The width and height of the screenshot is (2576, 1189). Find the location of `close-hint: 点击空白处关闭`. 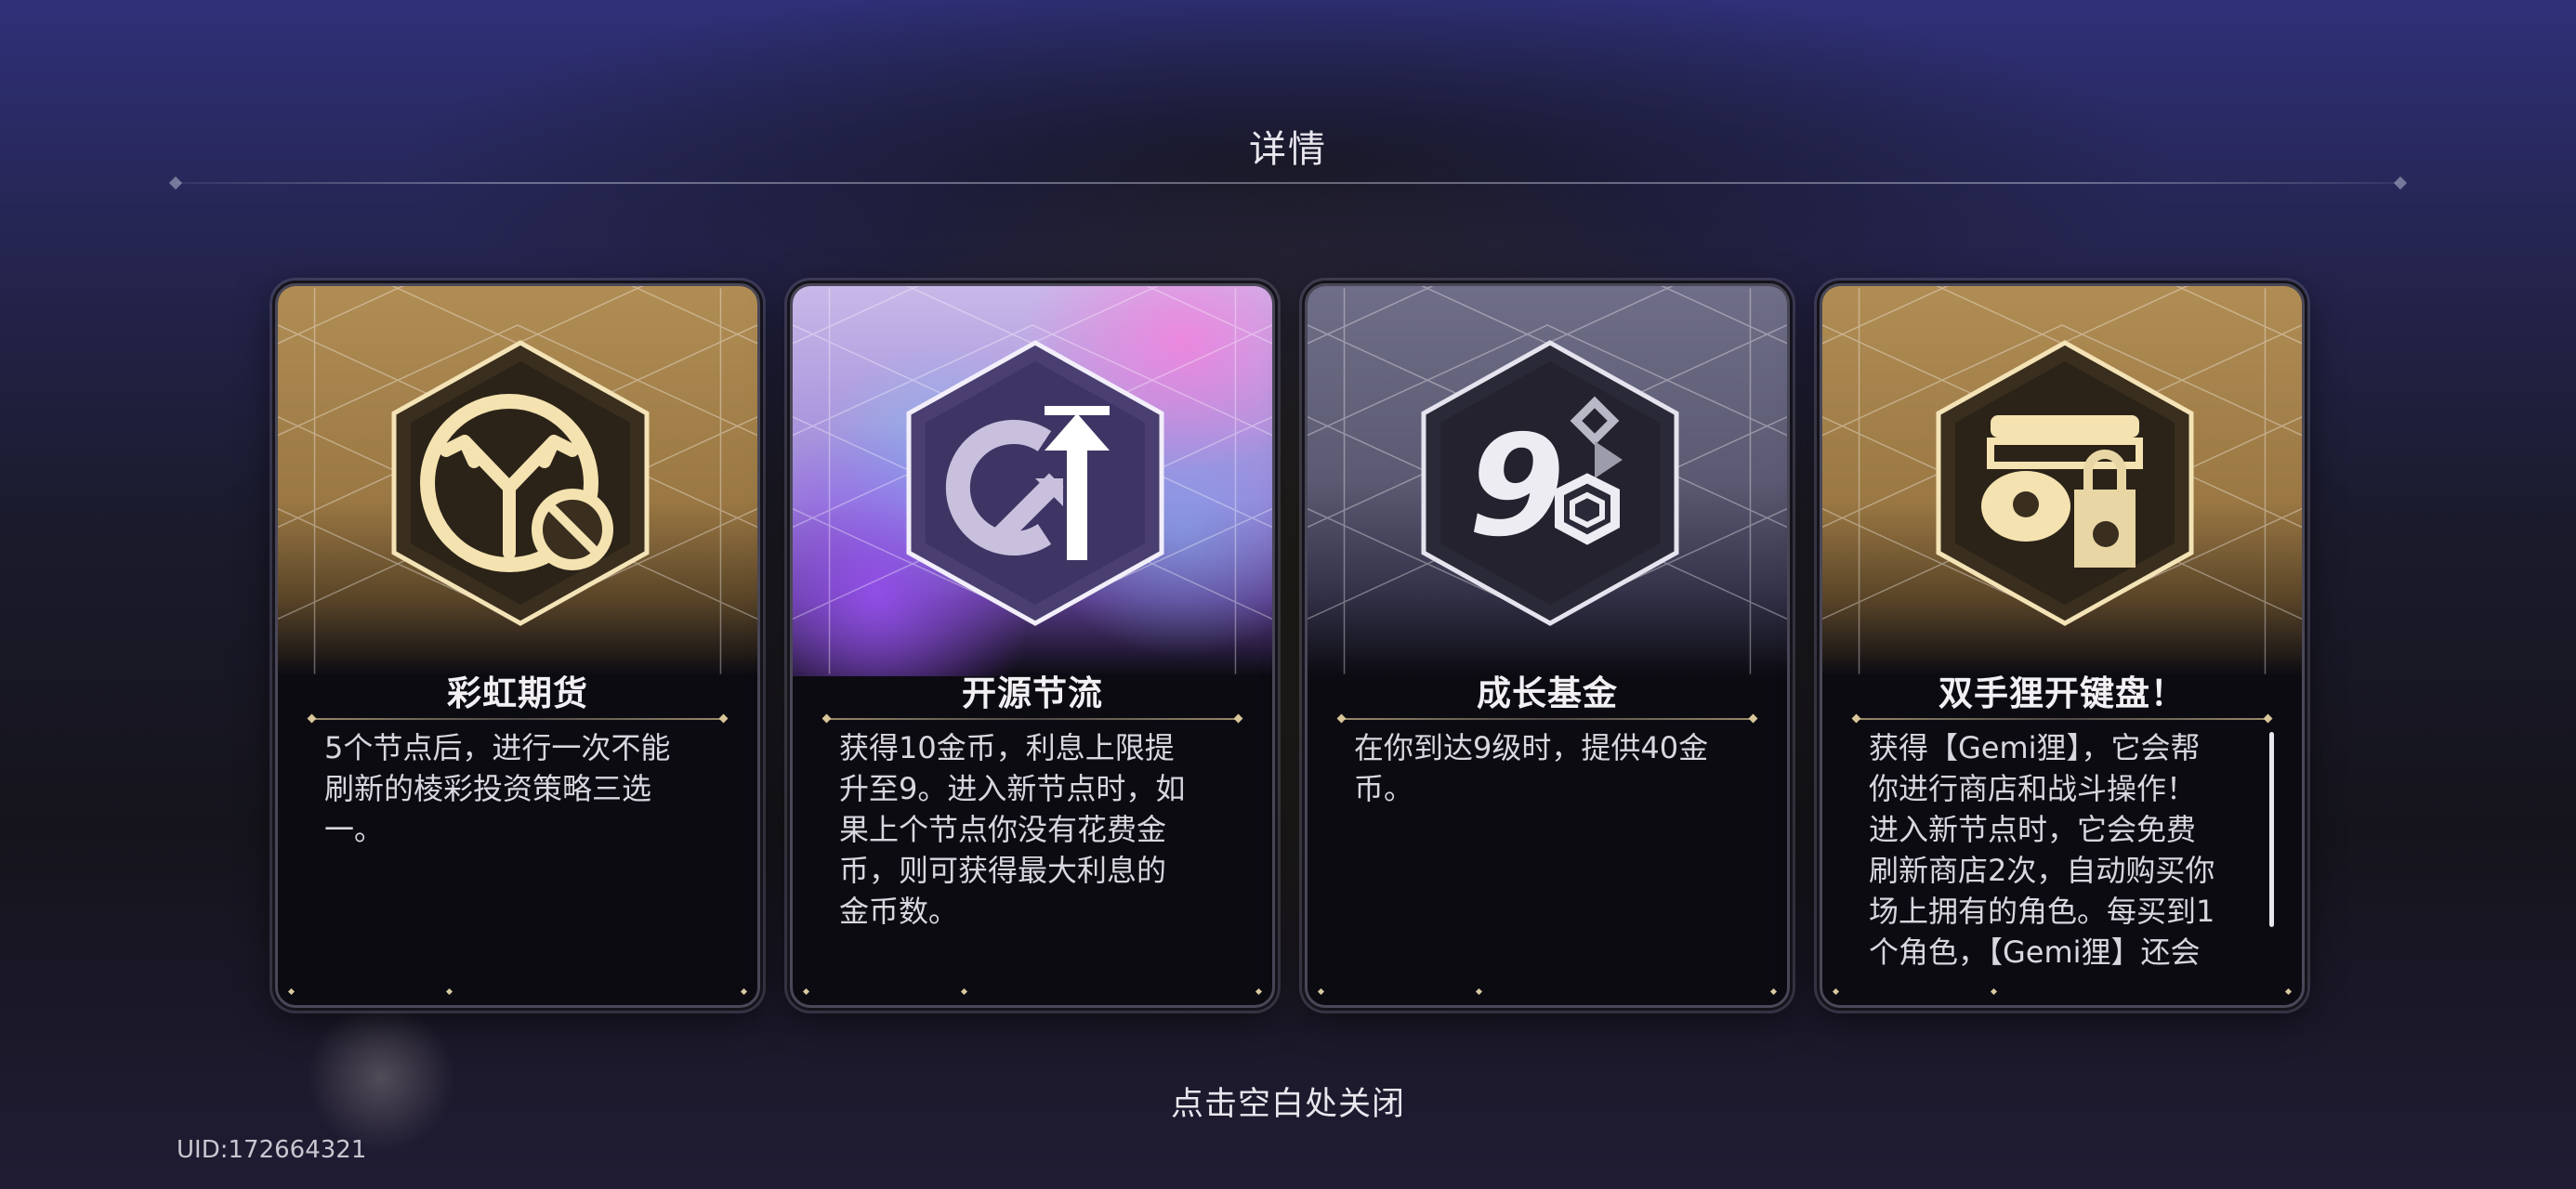

close-hint: 点击空白处关闭 is located at coordinates (1288, 1101).